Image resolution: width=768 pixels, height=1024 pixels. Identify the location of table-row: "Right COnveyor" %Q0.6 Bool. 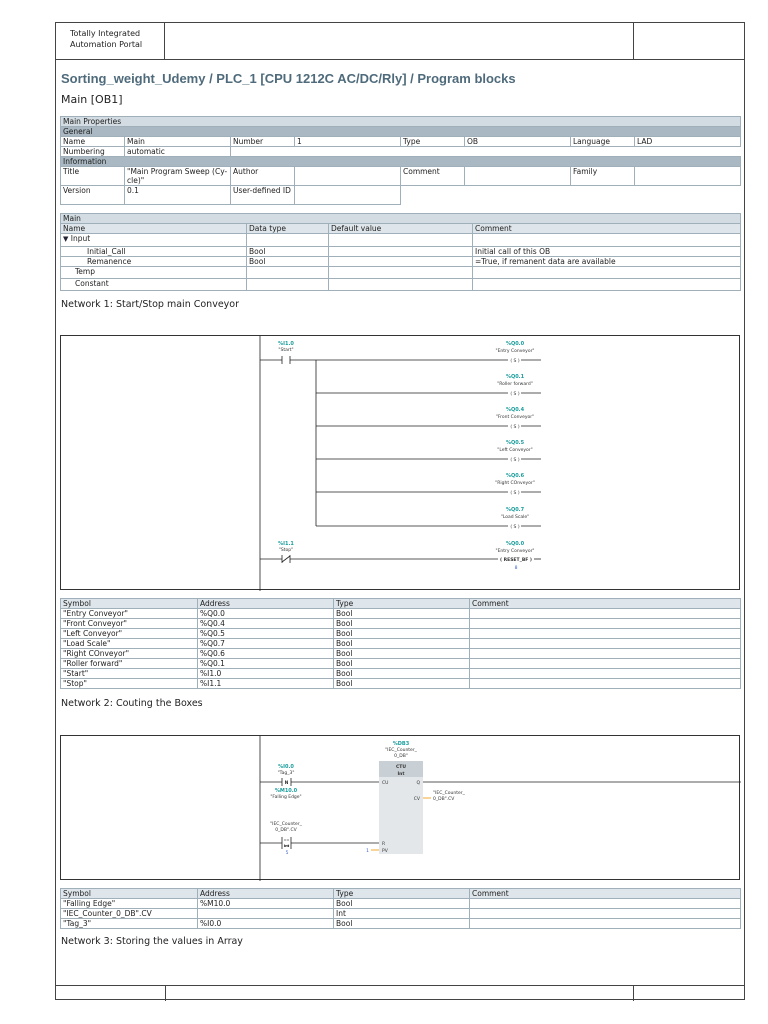
(400, 653).